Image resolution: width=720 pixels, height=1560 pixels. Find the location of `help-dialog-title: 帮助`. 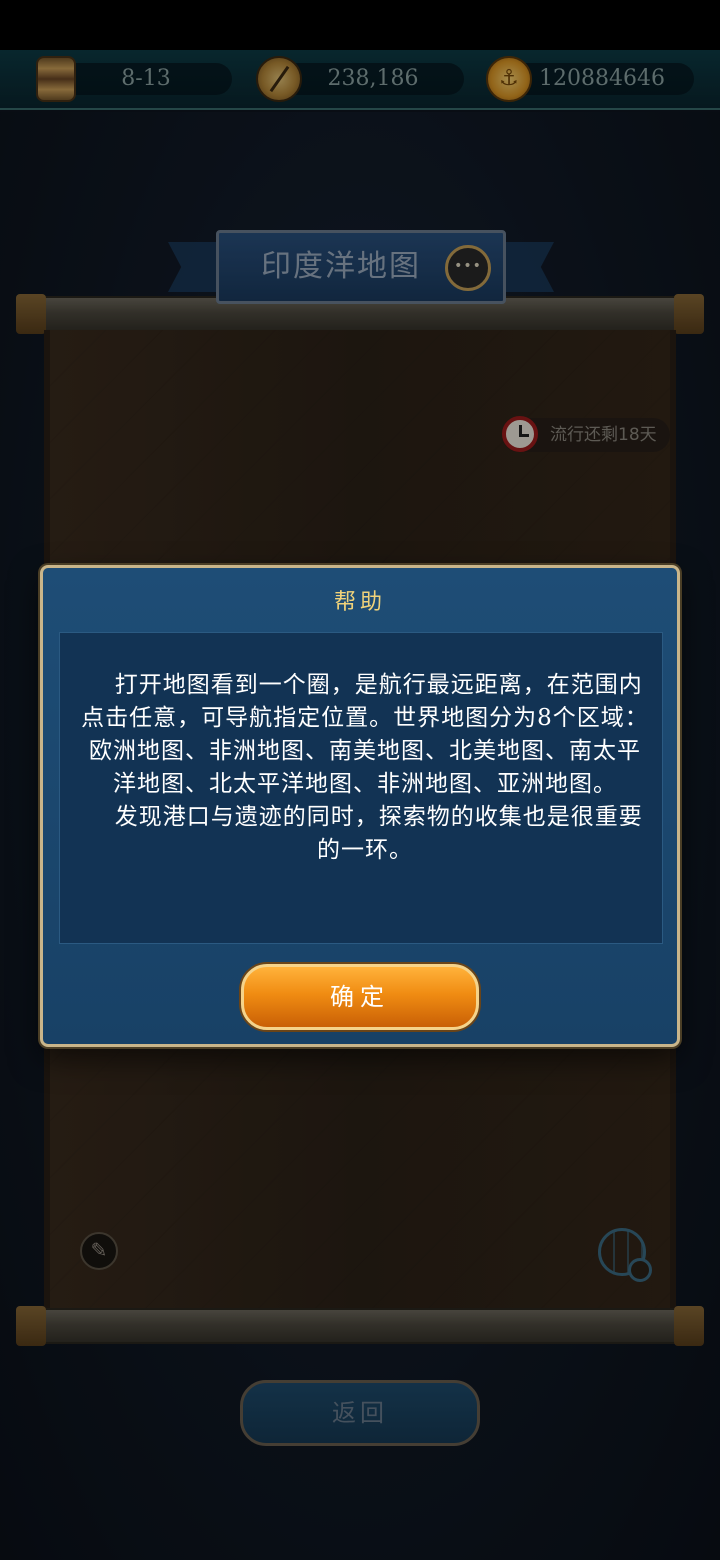

help-dialog-title: 帮助 is located at coordinates (359, 602).